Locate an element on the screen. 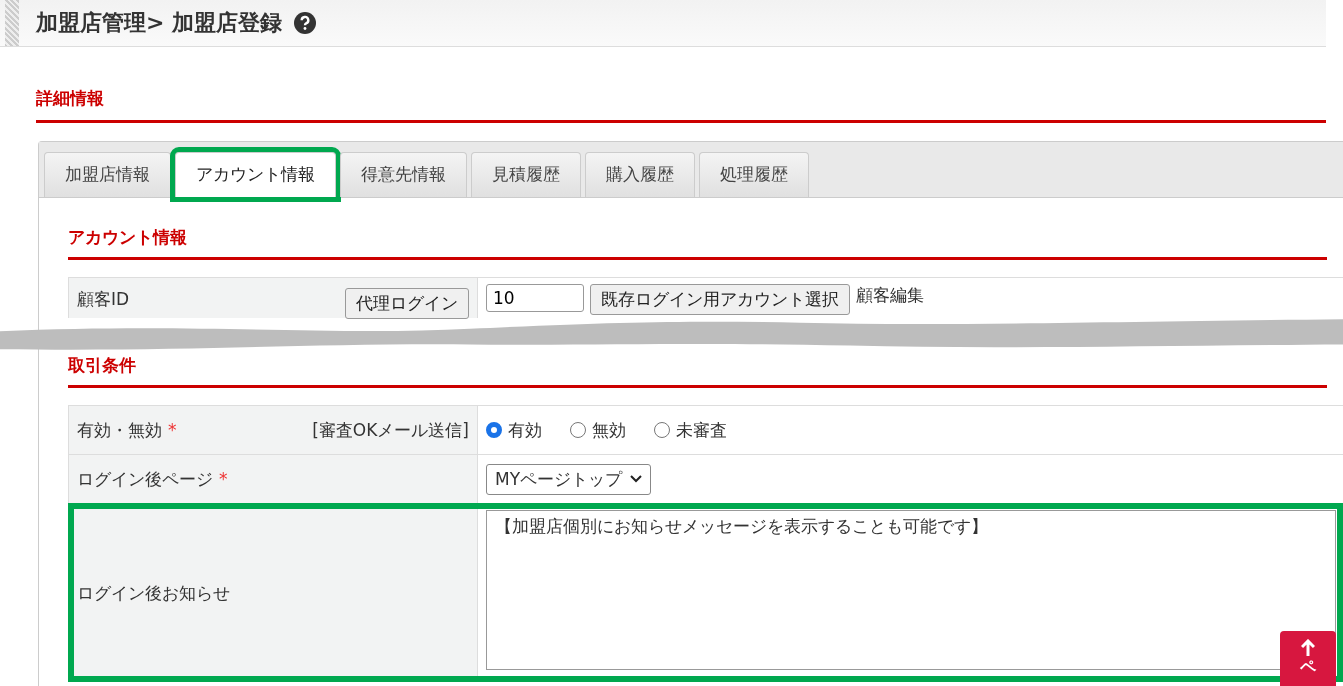 This screenshot has width=1343, height=686. tab: 見積履歴 is located at coordinates (526, 174).